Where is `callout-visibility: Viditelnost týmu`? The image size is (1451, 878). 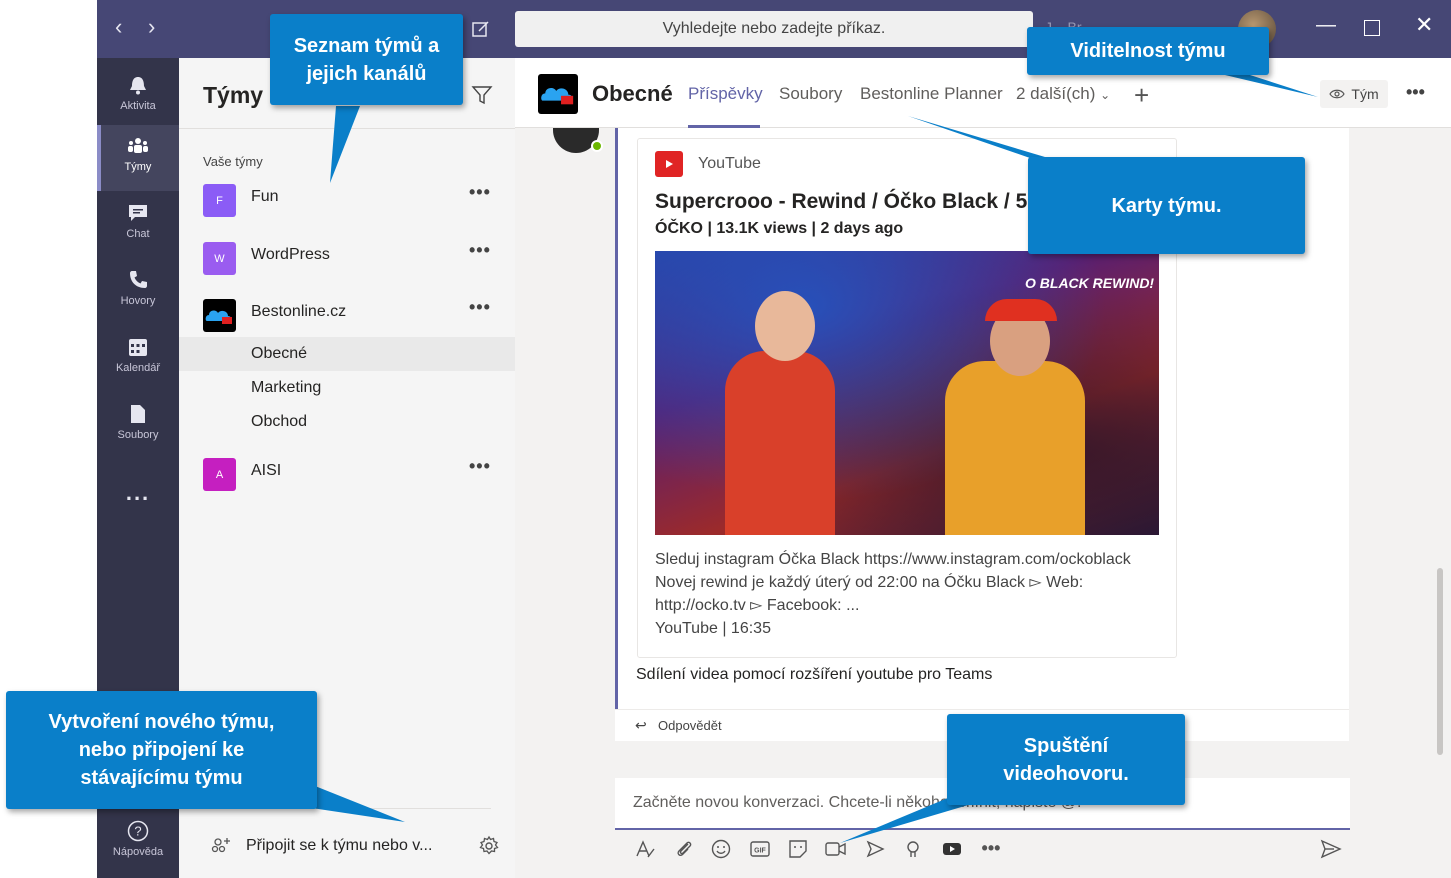
callout-visibility: Viditelnost týmu is located at coordinates (1148, 51).